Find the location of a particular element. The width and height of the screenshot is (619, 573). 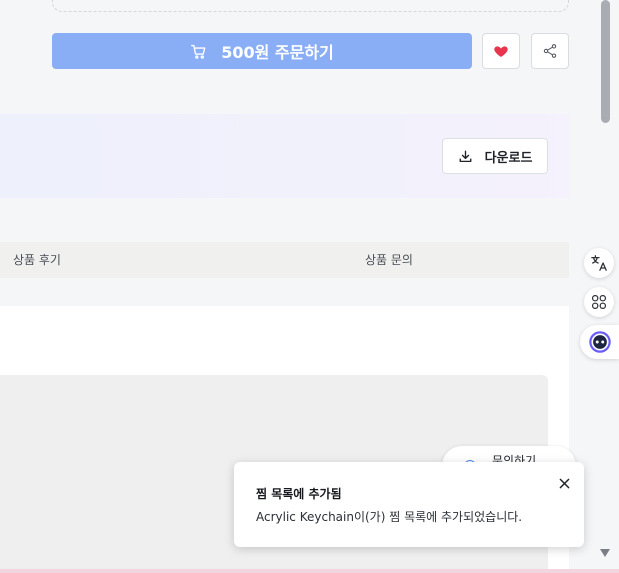

scrollbar-thumb is located at coordinates (605, 61).